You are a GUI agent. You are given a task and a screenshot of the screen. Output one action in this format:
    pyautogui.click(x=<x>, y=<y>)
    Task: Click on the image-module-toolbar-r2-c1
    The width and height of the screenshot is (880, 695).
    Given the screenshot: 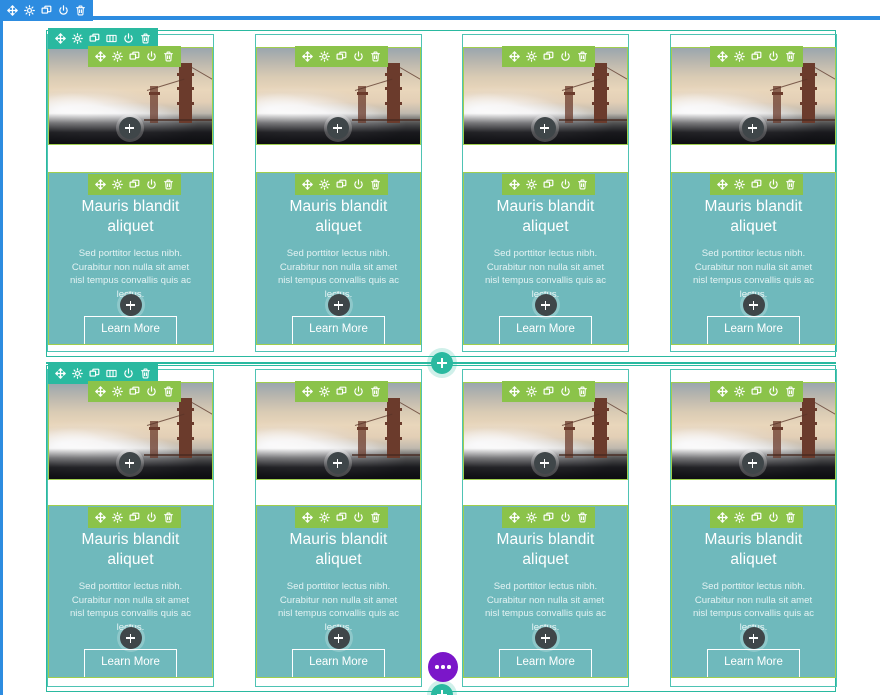 What is the action you would take?
    pyautogui.click(x=134, y=391)
    